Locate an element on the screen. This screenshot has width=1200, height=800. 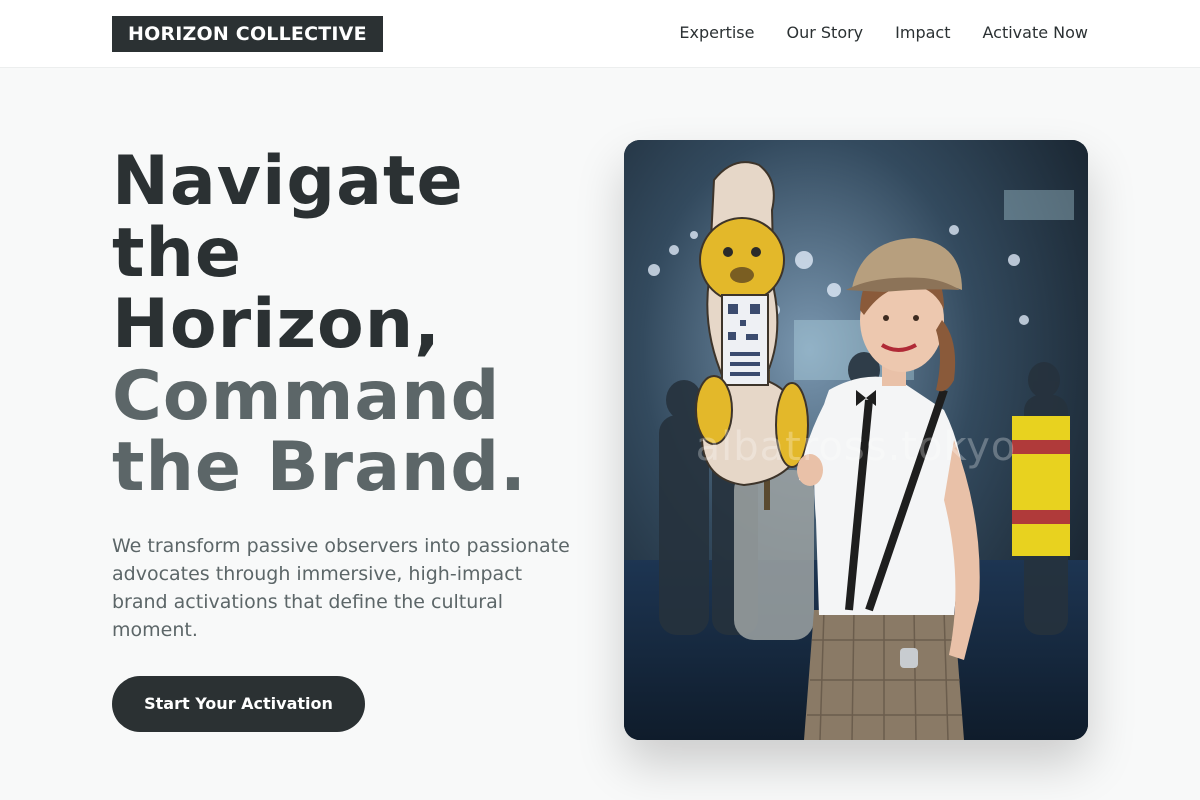
brand-logo: HORIZON COLLECTIVE is located at coordinates (247, 34).